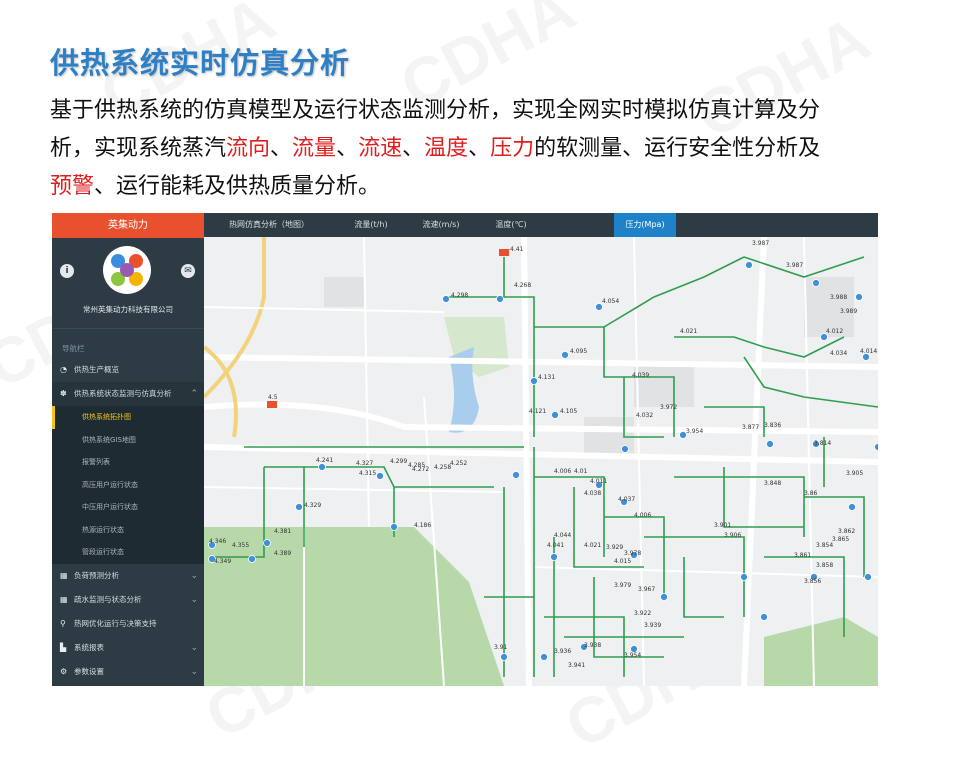 This screenshot has width=960, height=763. I want to click on node-pressure-label: 4.389, so click(282, 553).